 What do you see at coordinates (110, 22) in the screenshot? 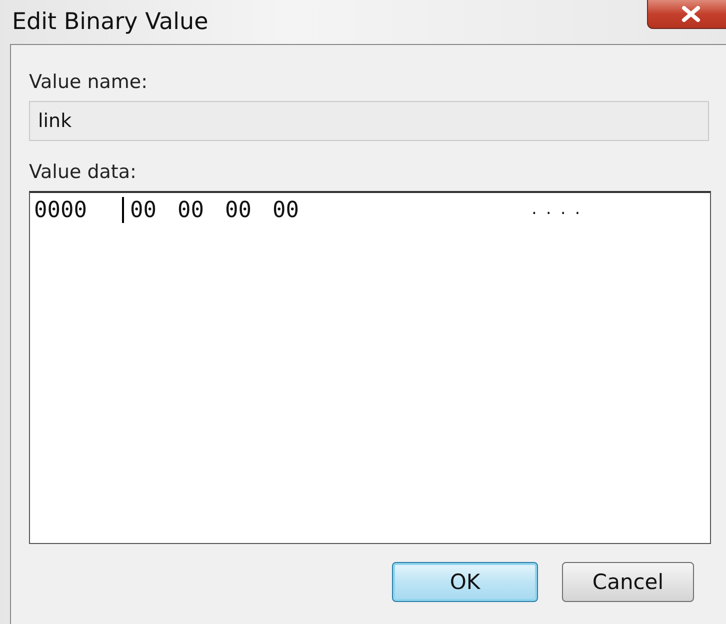
I see `window-title: Edit Binary Value` at bounding box center [110, 22].